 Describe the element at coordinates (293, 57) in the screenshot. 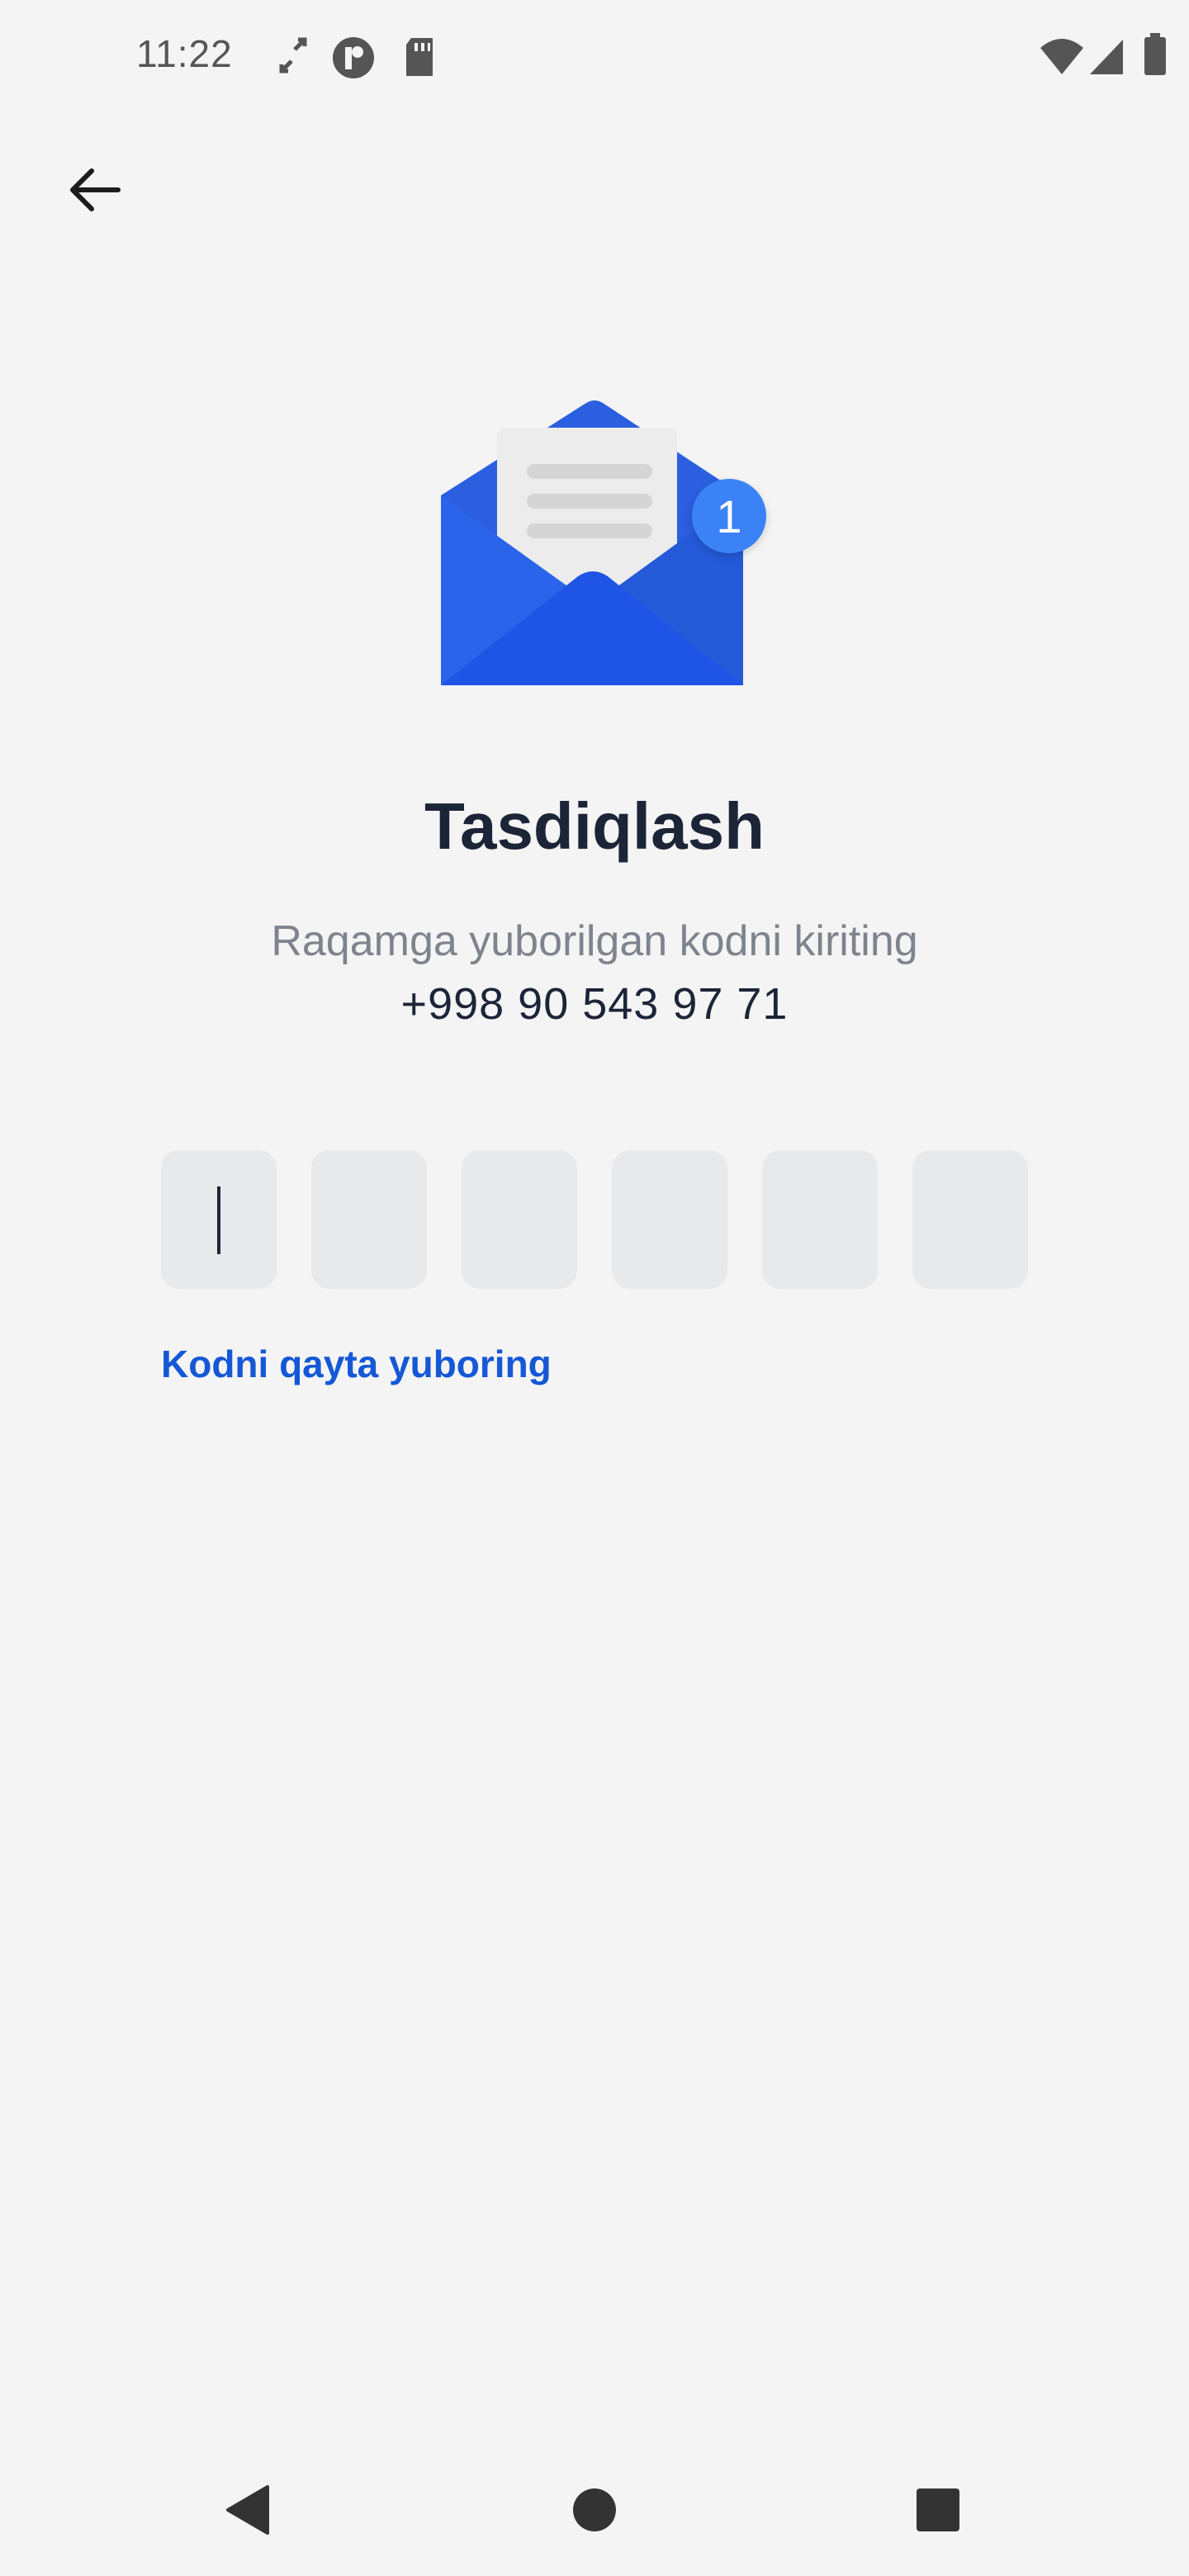

I see `sync-icon` at that location.